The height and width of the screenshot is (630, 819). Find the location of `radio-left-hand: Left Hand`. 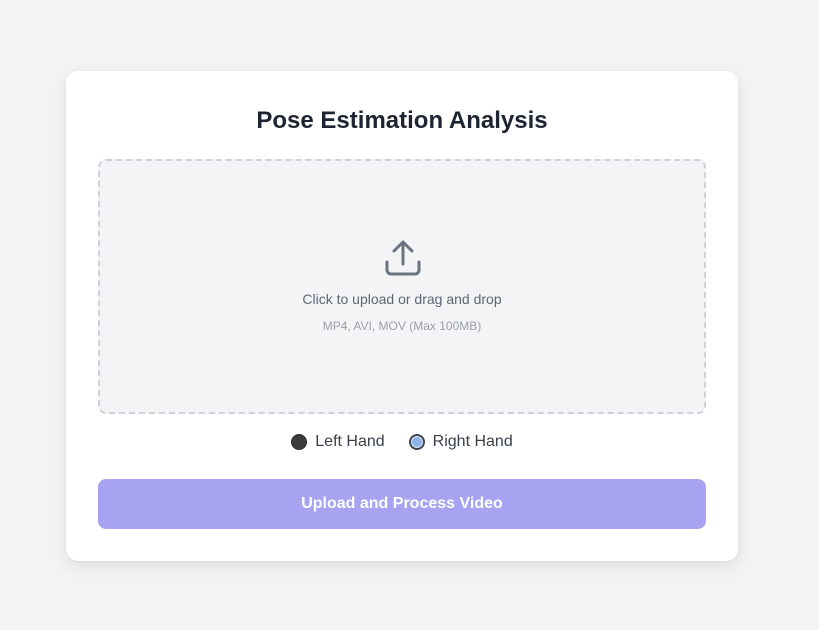

radio-left-hand: Left Hand is located at coordinates (338, 442).